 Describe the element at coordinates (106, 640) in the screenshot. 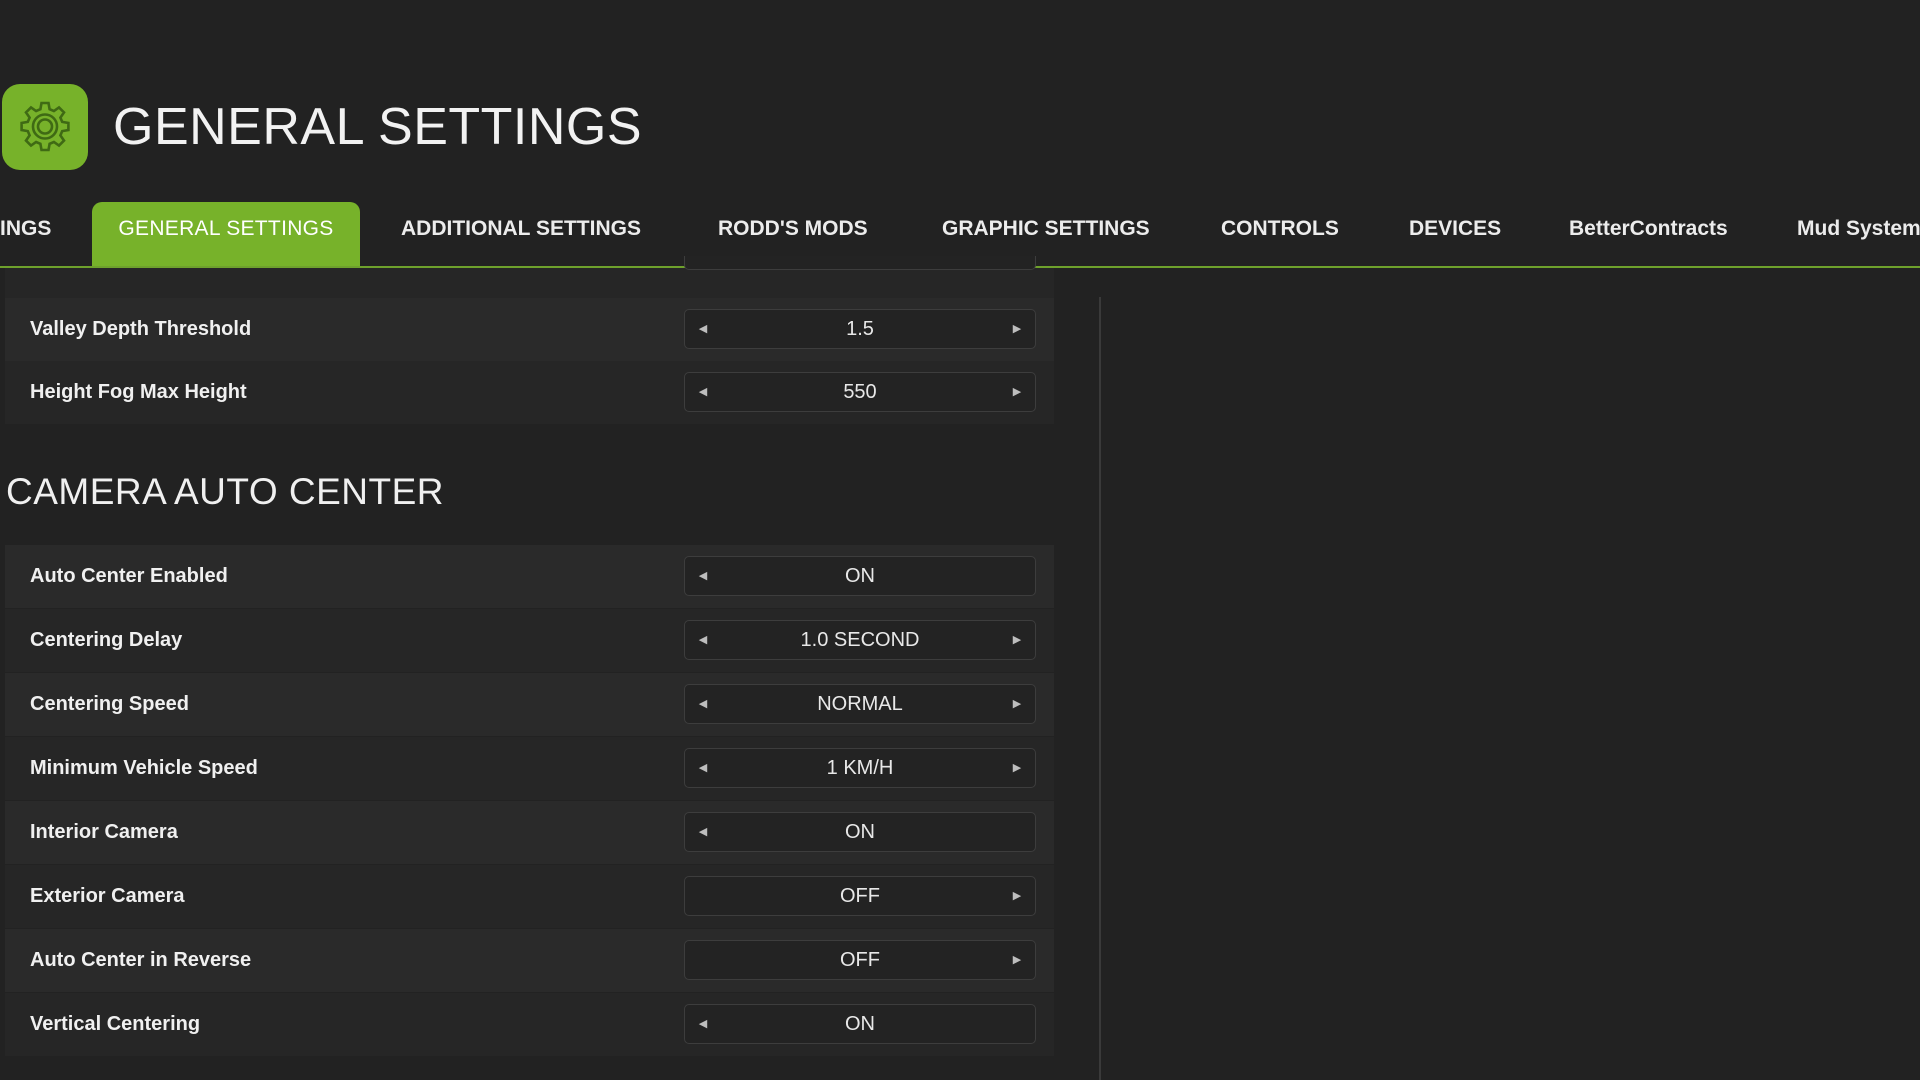

I see `setting-label: Centering Delay` at that location.